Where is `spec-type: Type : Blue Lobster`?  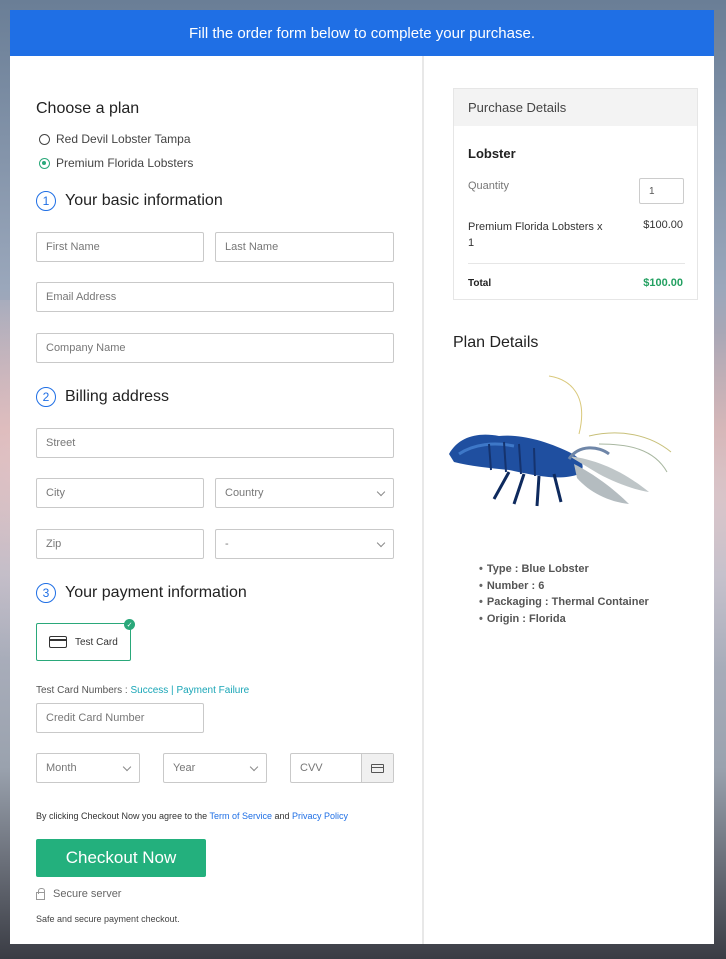
spec-type: Type : Blue Lobster is located at coordinates (564, 569).